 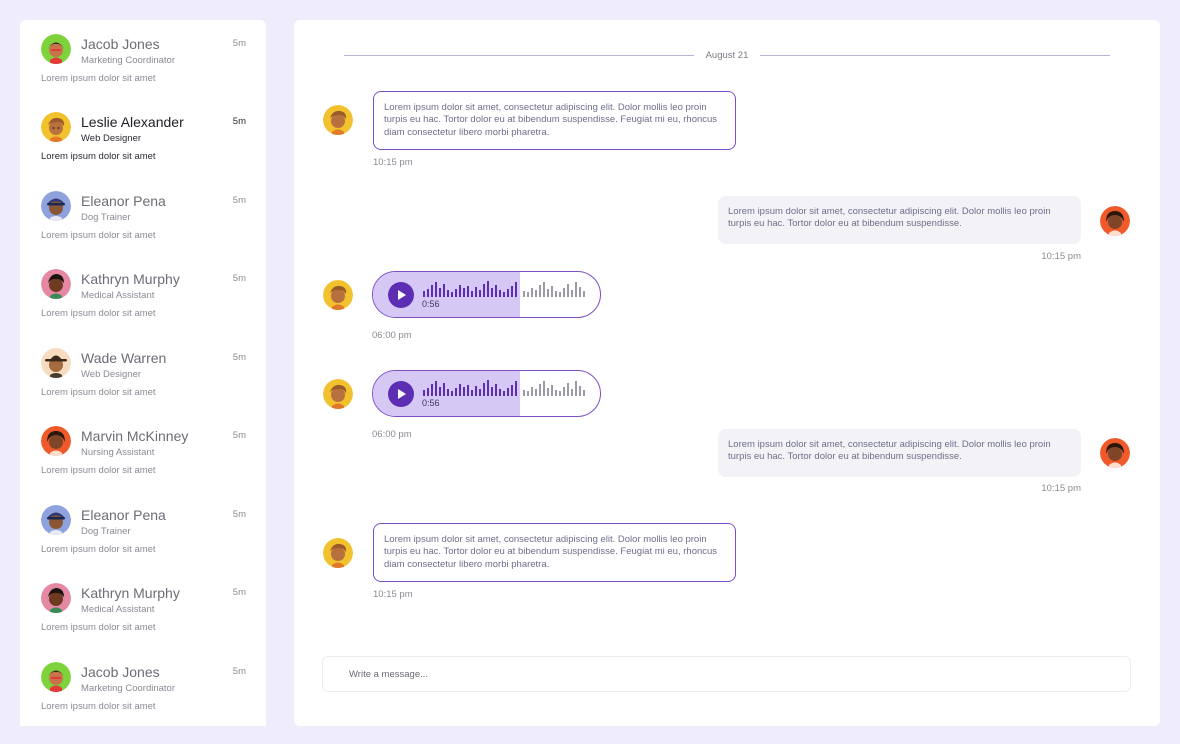 What do you see at coordinates (124, 358) in the screenshot?
I see `contact-name: Wade Warren` at bounding box center [124, 358].